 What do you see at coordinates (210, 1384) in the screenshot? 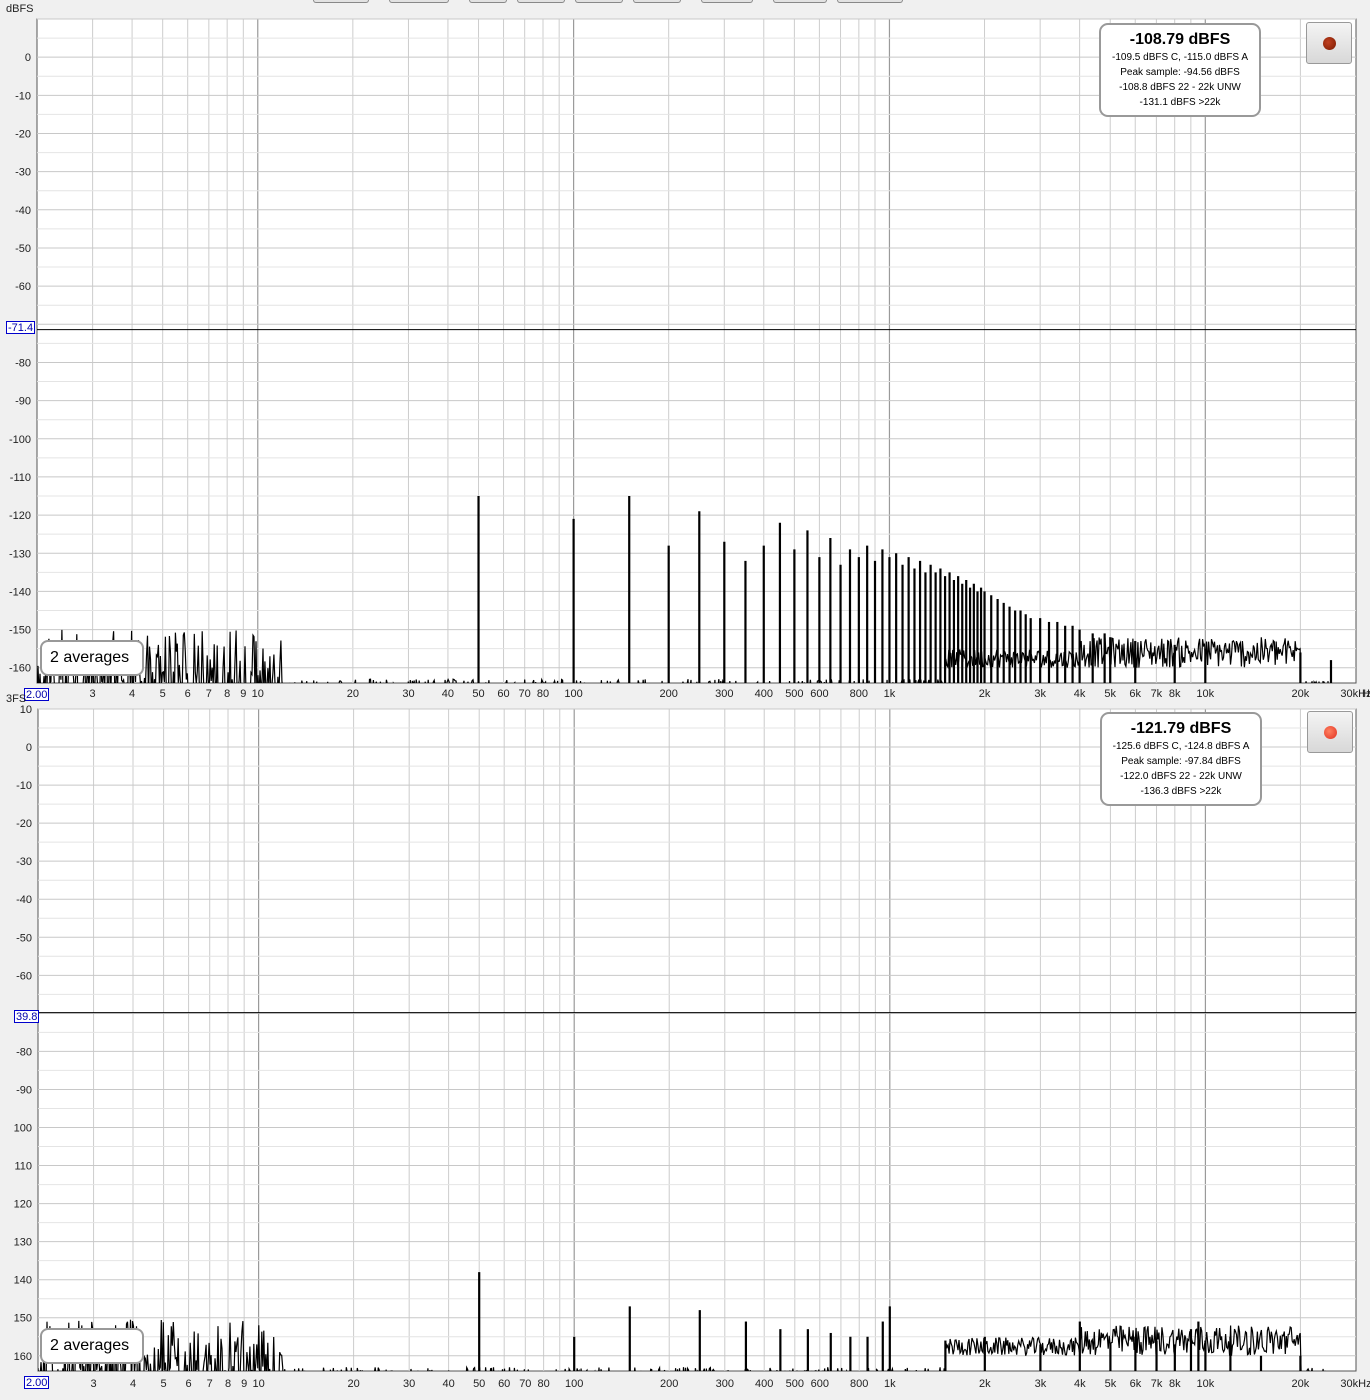
I see `x-tick-label: 7` at bounding box center [210, 1384].